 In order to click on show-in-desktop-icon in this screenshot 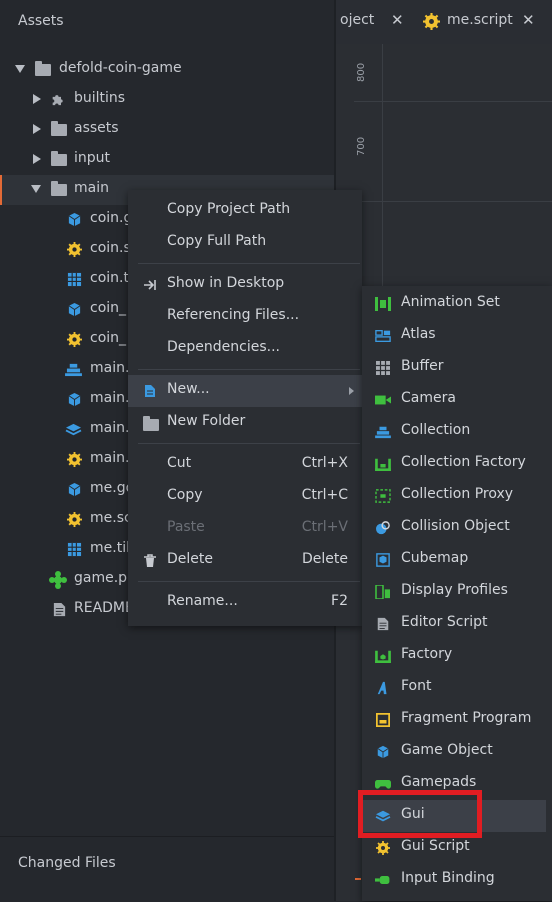, I will do `click(150, 285)`.